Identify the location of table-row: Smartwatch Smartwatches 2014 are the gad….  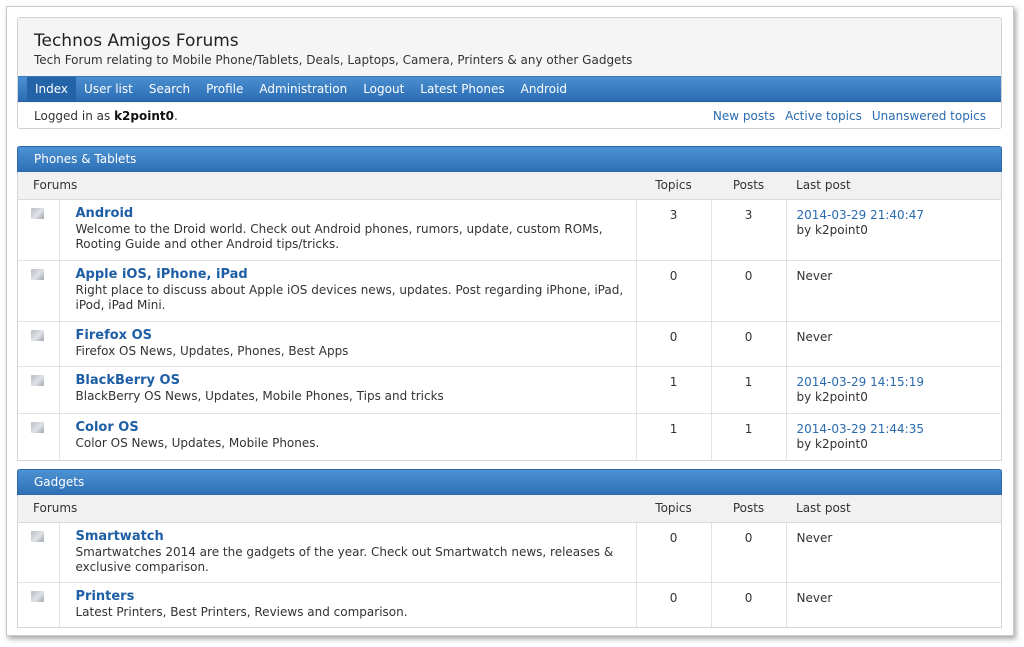
(509, 552).